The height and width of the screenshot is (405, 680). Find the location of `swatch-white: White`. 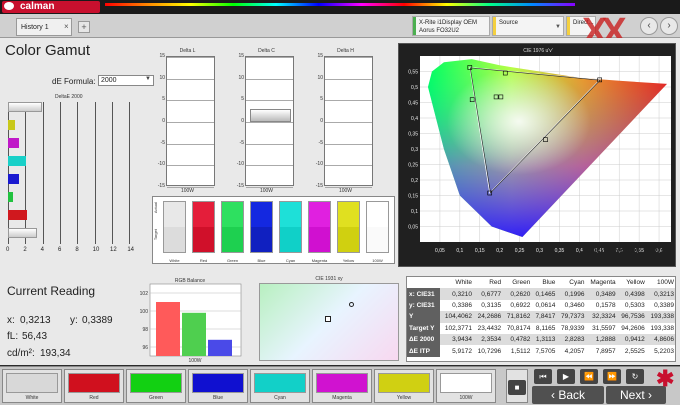

swatch-white: White is located at coordinates (174, 232).